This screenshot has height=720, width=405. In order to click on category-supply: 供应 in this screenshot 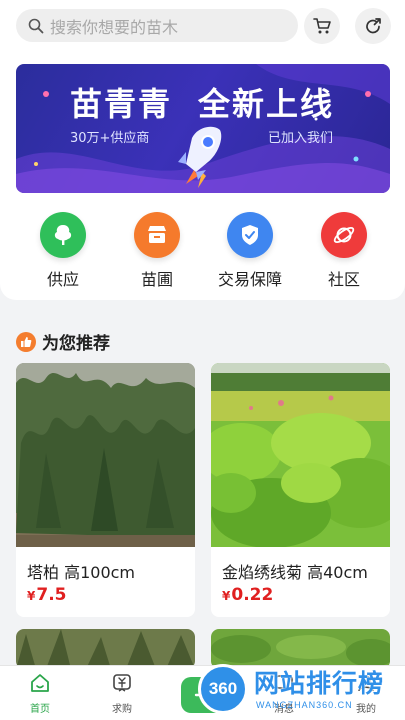, I will do `click(63, 251)`.